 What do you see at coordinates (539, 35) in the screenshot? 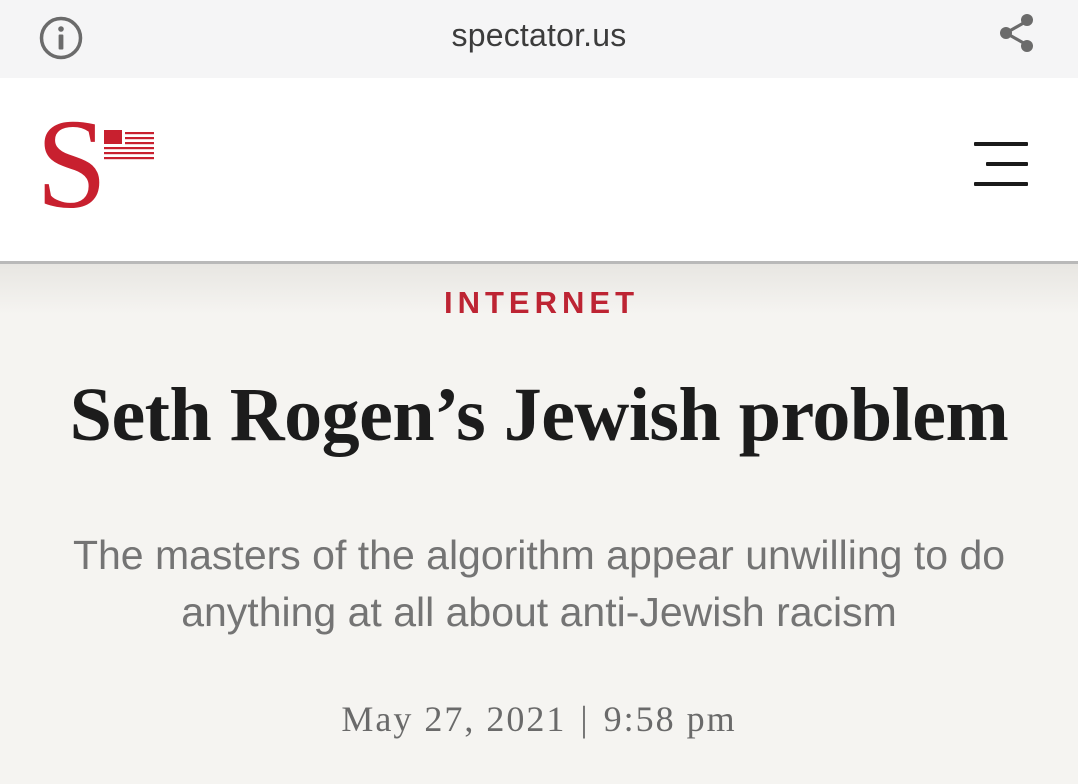
I see `url-domain: spectator.us` at bounding box center [539, 35].